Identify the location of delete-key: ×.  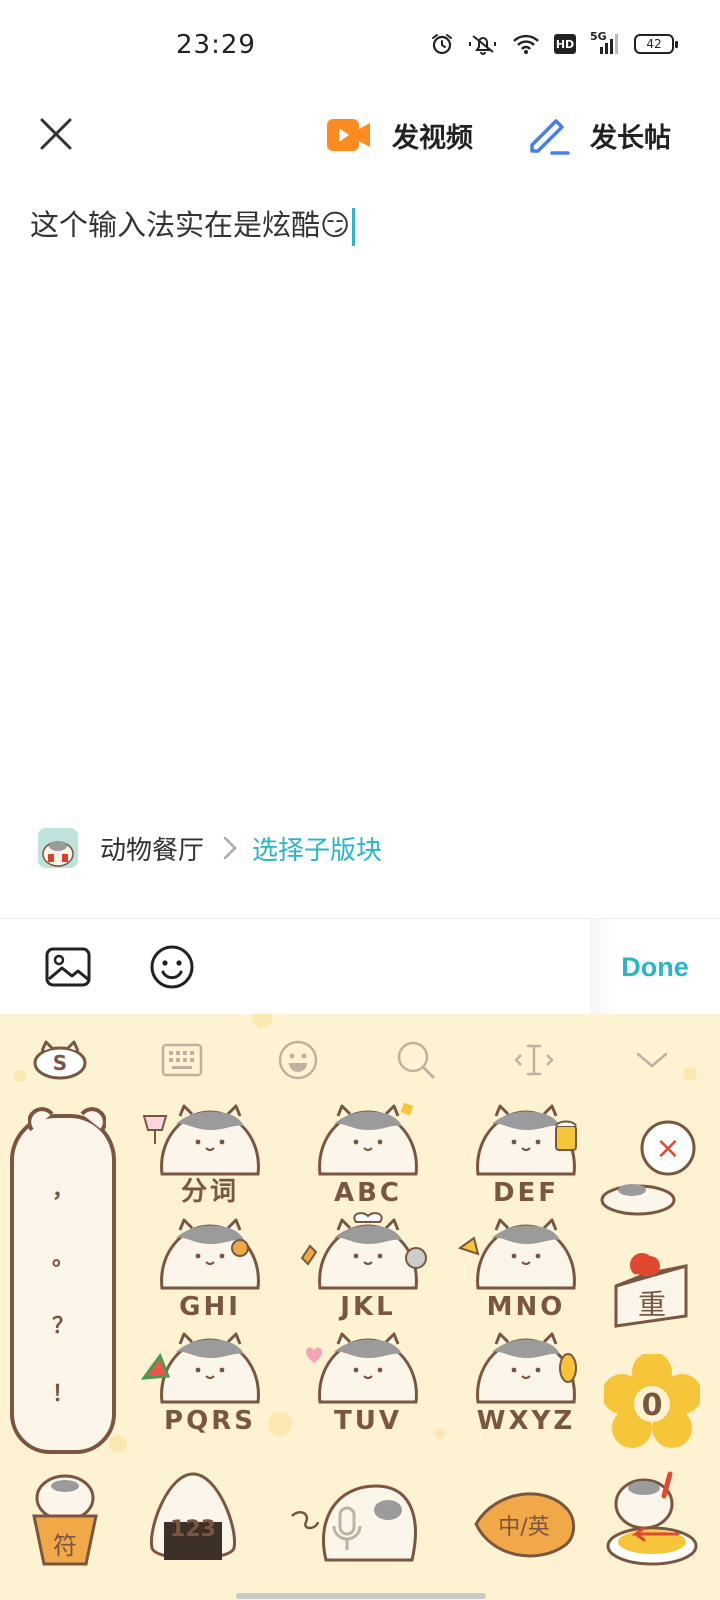
(651, 1168).